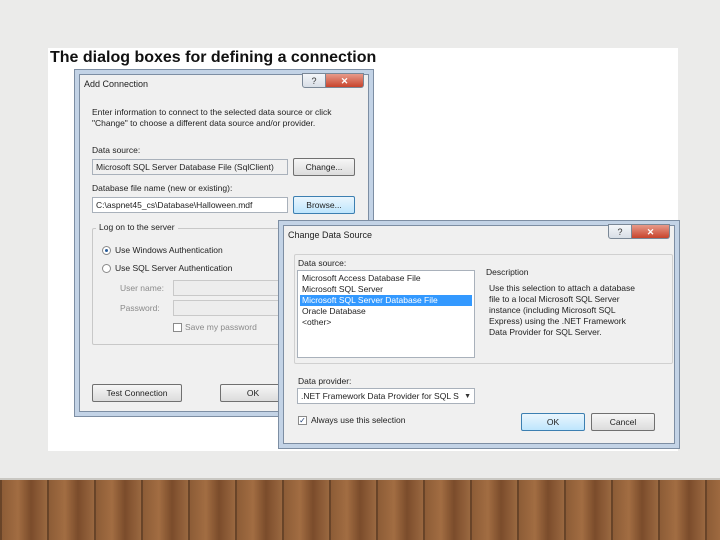 The height and width of the screenshot is (540, 720). What do you see at coordinates (116, 84) in the screenshot?
I see `add-connection-title: Add Connection` at bounding box center [116, 84].